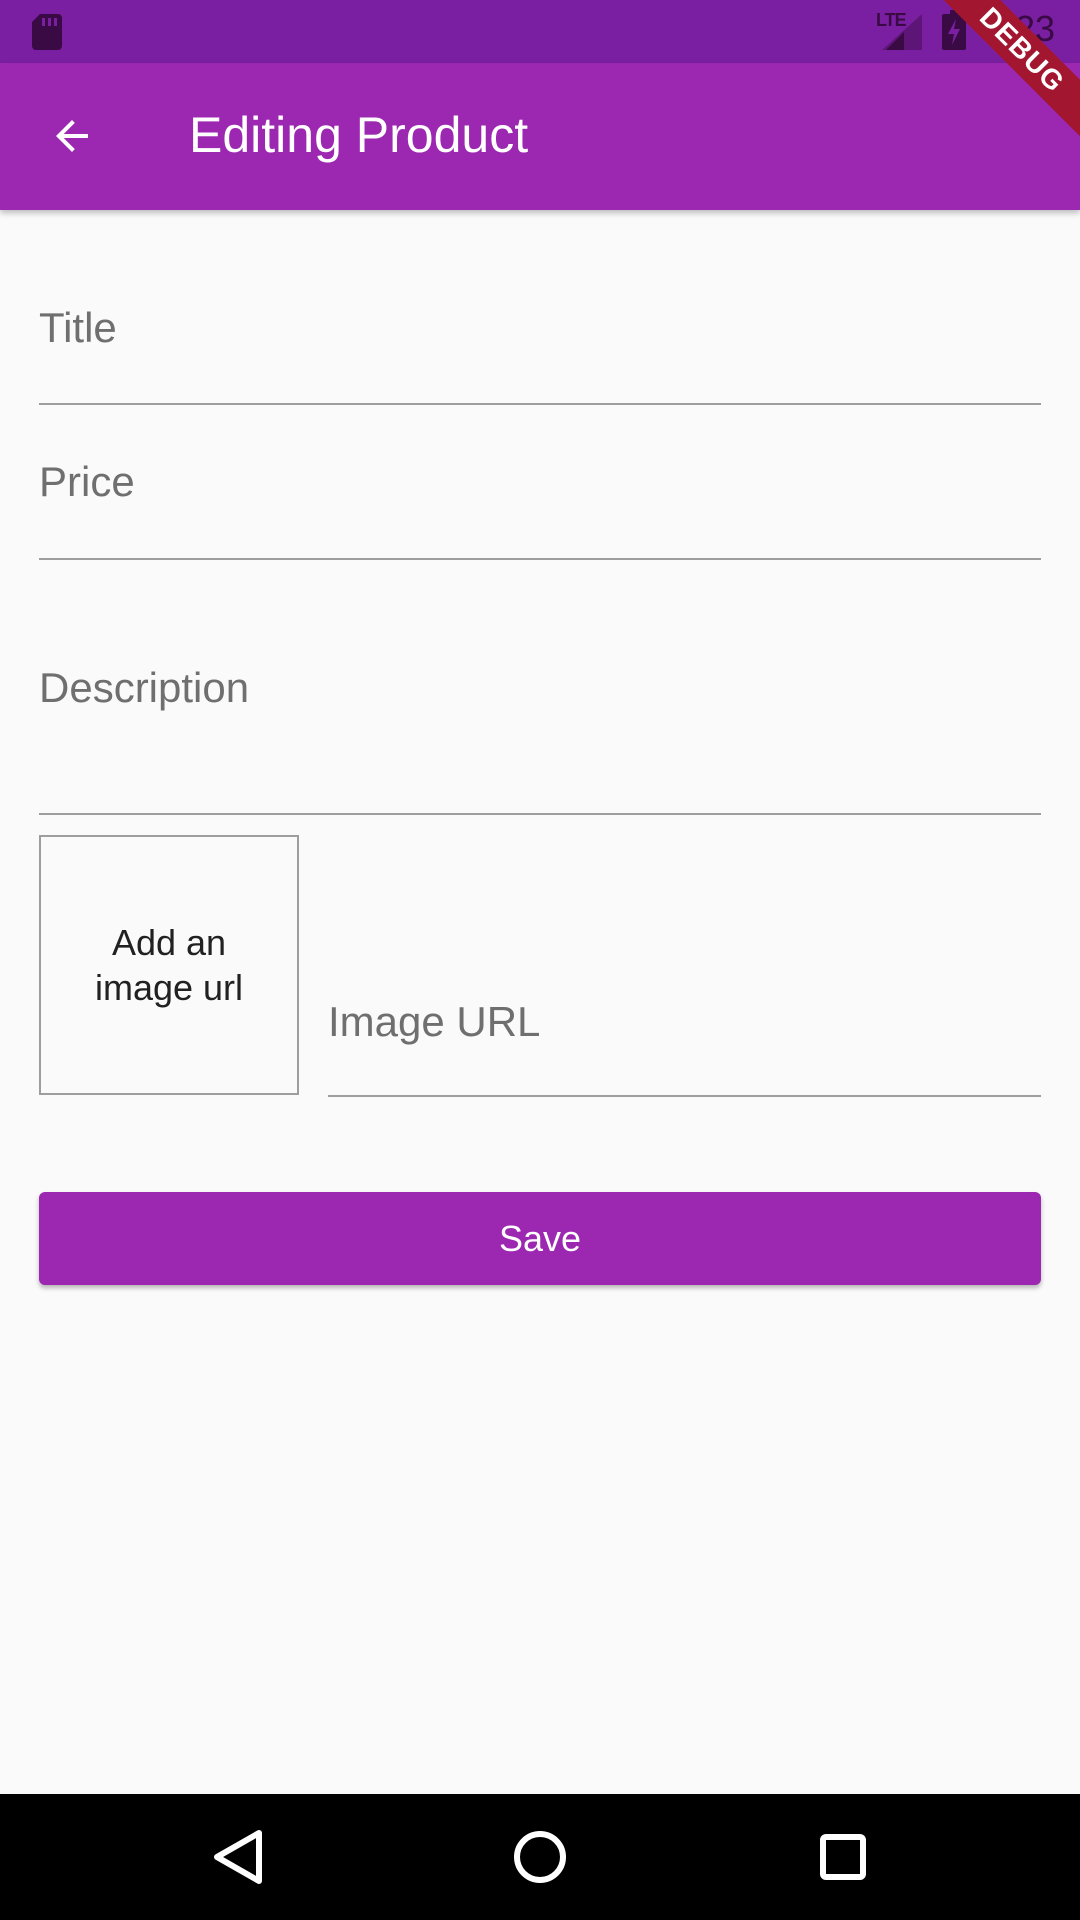 The height and width of the screenshot is (1920, 1080). Describe the element at coordinates (78, 327) in the screenshot. I see `title-field-label: Title` at that location.